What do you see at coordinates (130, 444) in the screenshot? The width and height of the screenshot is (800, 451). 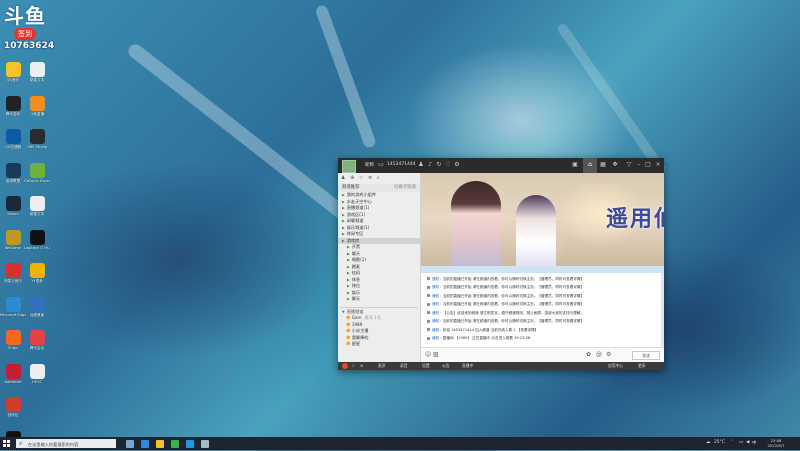 I see `task-view-icon` at bounding box center [130, 444].